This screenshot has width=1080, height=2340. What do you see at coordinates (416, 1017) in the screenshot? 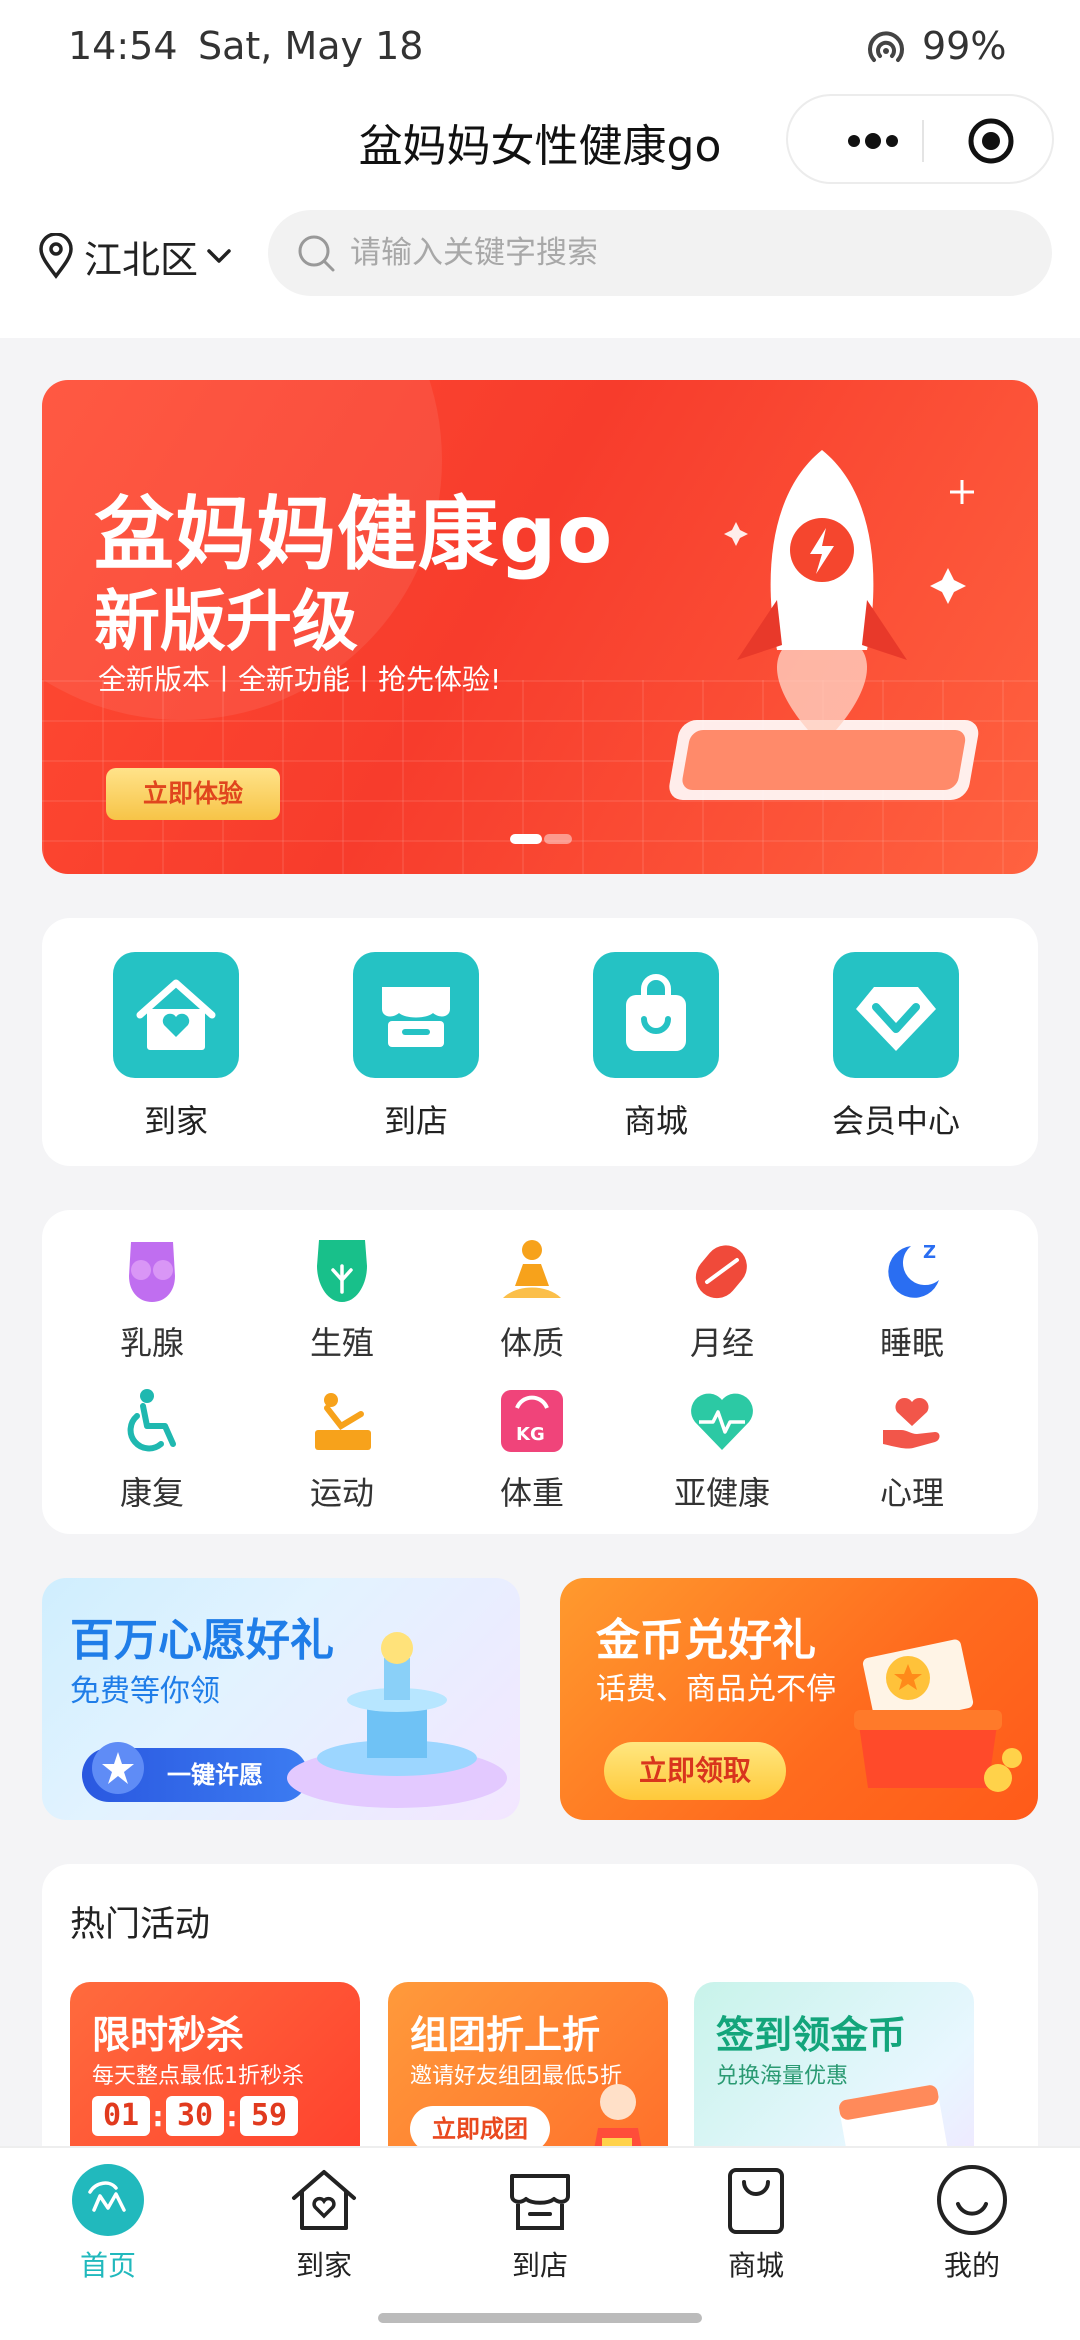
I see `store-icon` at bounding box center [416, 1017].